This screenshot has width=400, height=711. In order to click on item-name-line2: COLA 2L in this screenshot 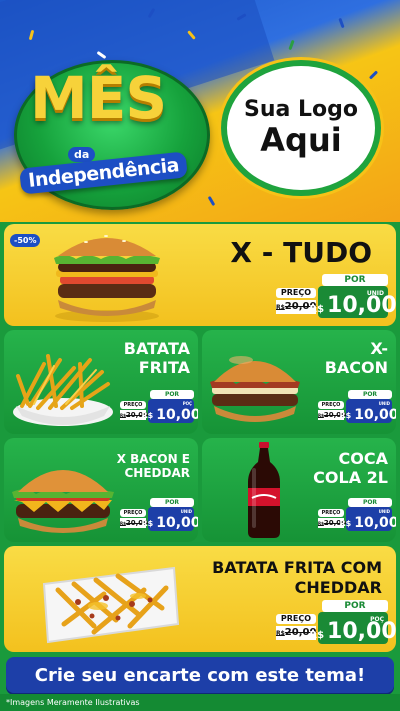, I will do `click(350, 477)`.